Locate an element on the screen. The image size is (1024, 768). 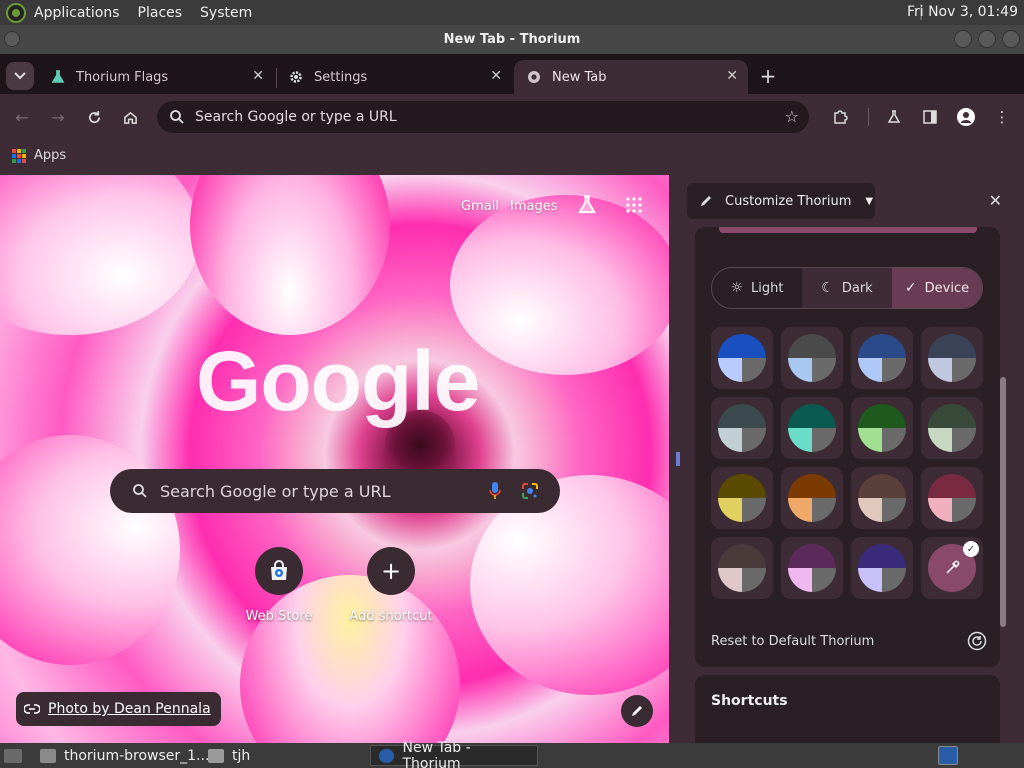
taskbar-item-tjh: tjh is located at coordinates (229, 755).